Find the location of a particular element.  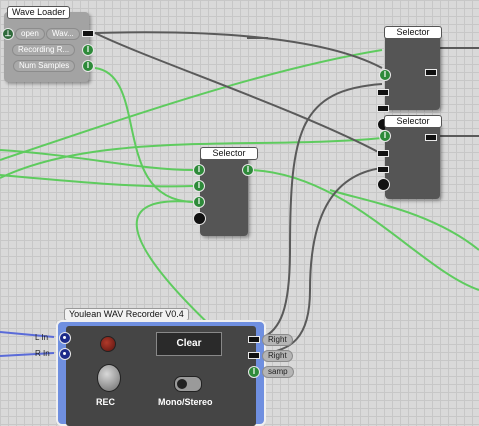

selector-center-select-pin is located at coordinates (199, 218).